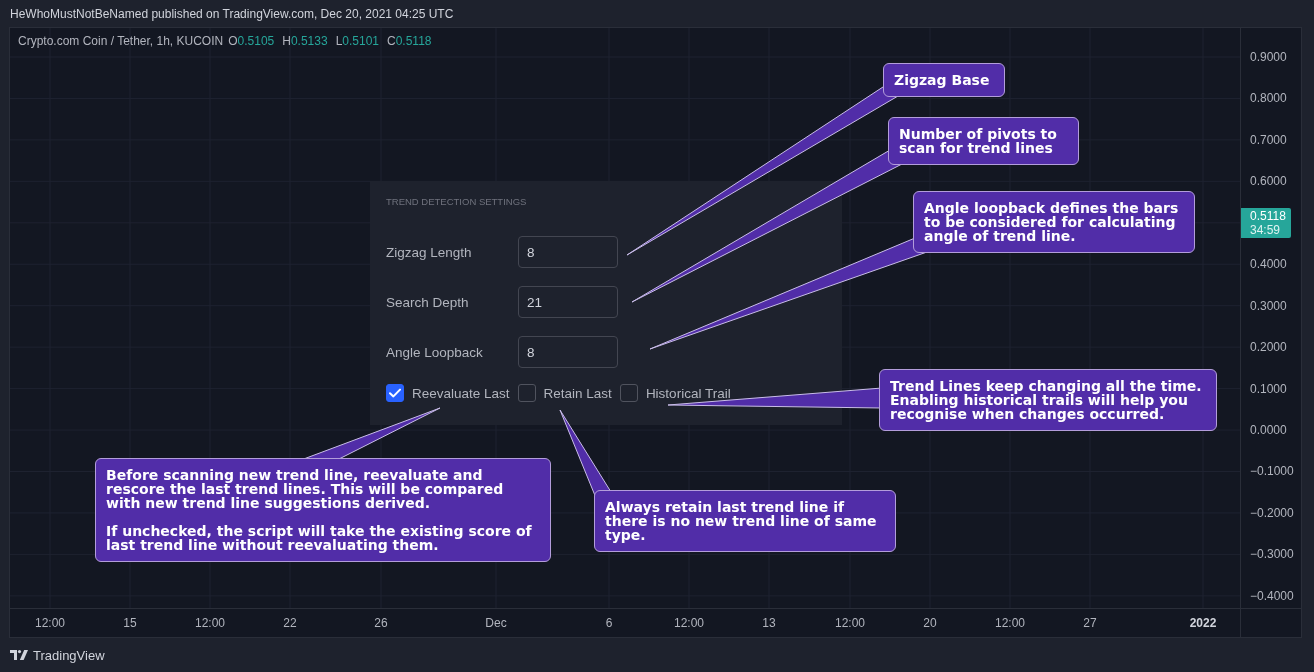 This screenshot has height=672, width=1314. Describe the element at coordinates (1268, 181) in the screenshot. I see `price-label: 0.6000` at that location.